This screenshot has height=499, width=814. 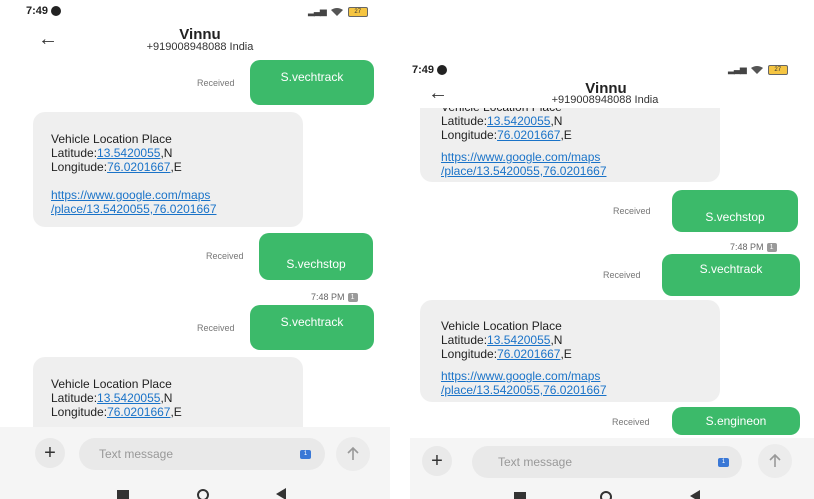 I want to click on sent-message-bubble: S.engineon, so click(x=736, y=421).